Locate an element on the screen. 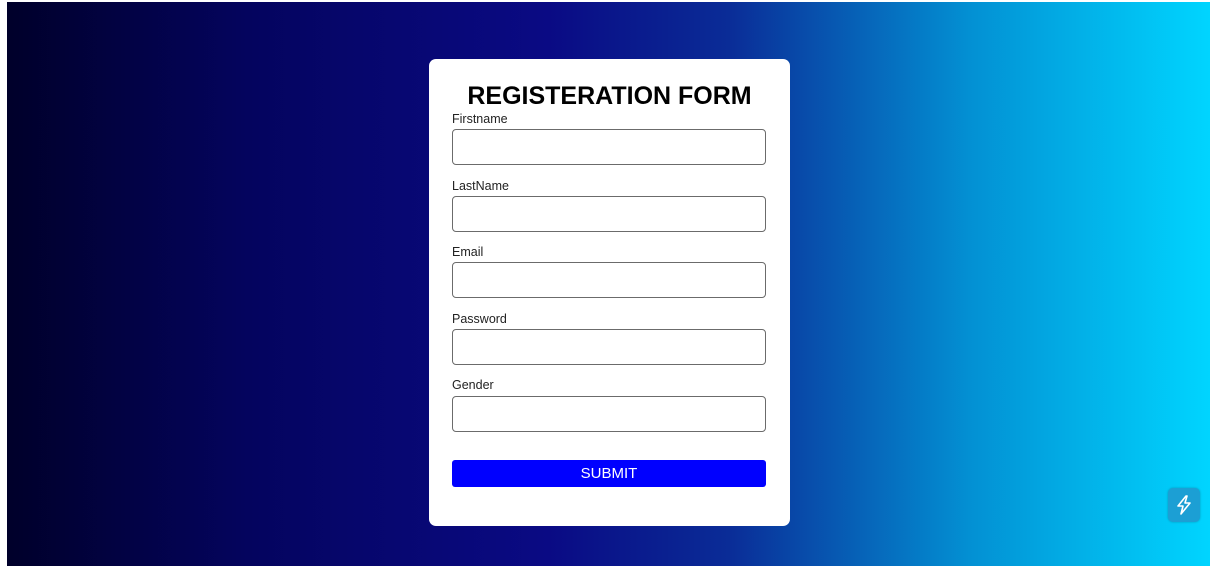  form-title: REGISTERATION FORM is located at coordinates (609, 96).